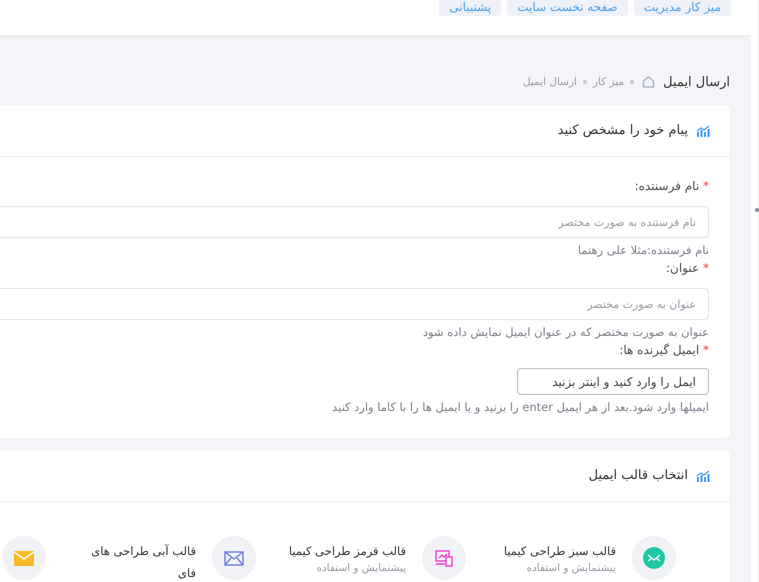 The width and height of the screenshot is (759, 582). Describe the element at coordinates (664, 351) in the screenshot. I see `field-label: * ایمیل گیرنده ها:` at that location.